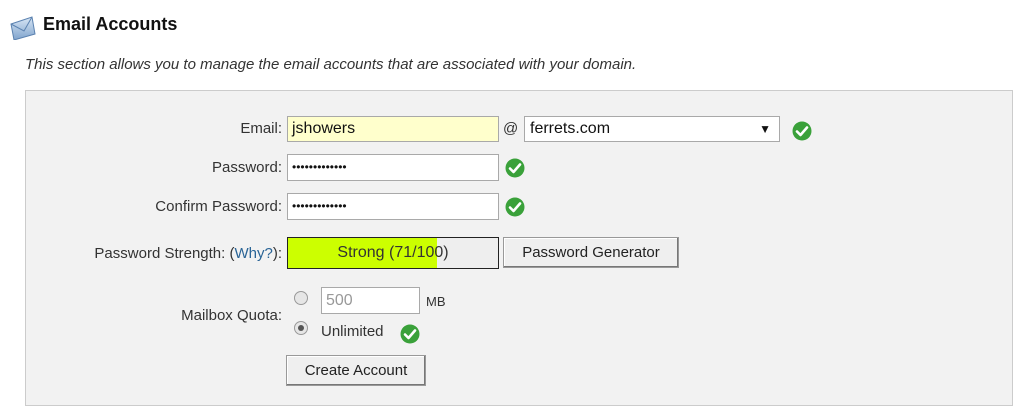  Describe the element at coordinates (339, 300) in the screenshot. I see `quota-input-value: 500` at that location.